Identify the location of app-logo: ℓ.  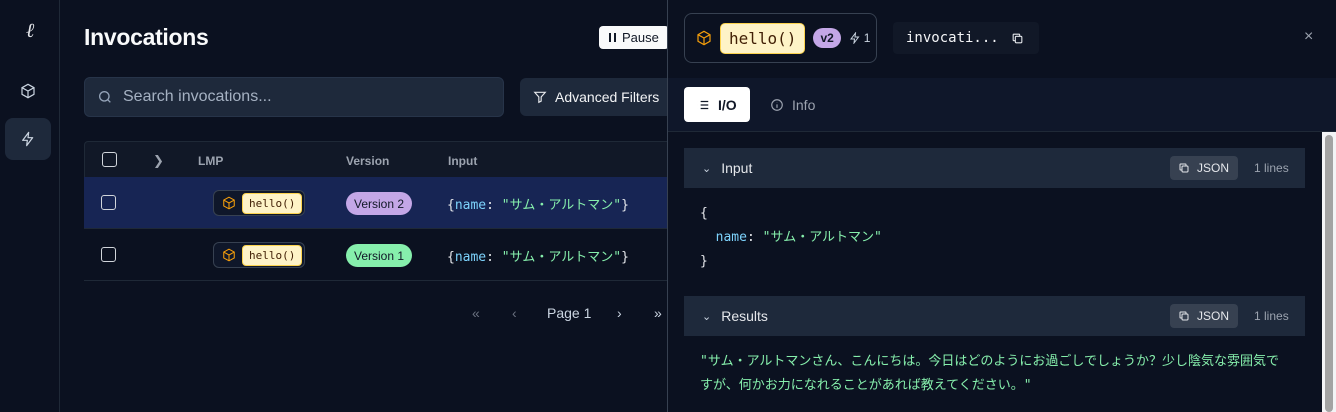
(30, 30).